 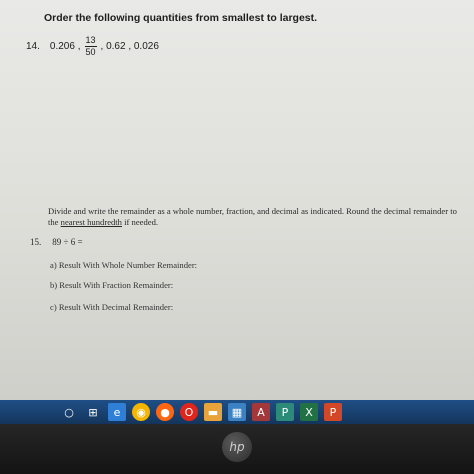 I want to click on access-icon: A, so click(x=261, y=412).